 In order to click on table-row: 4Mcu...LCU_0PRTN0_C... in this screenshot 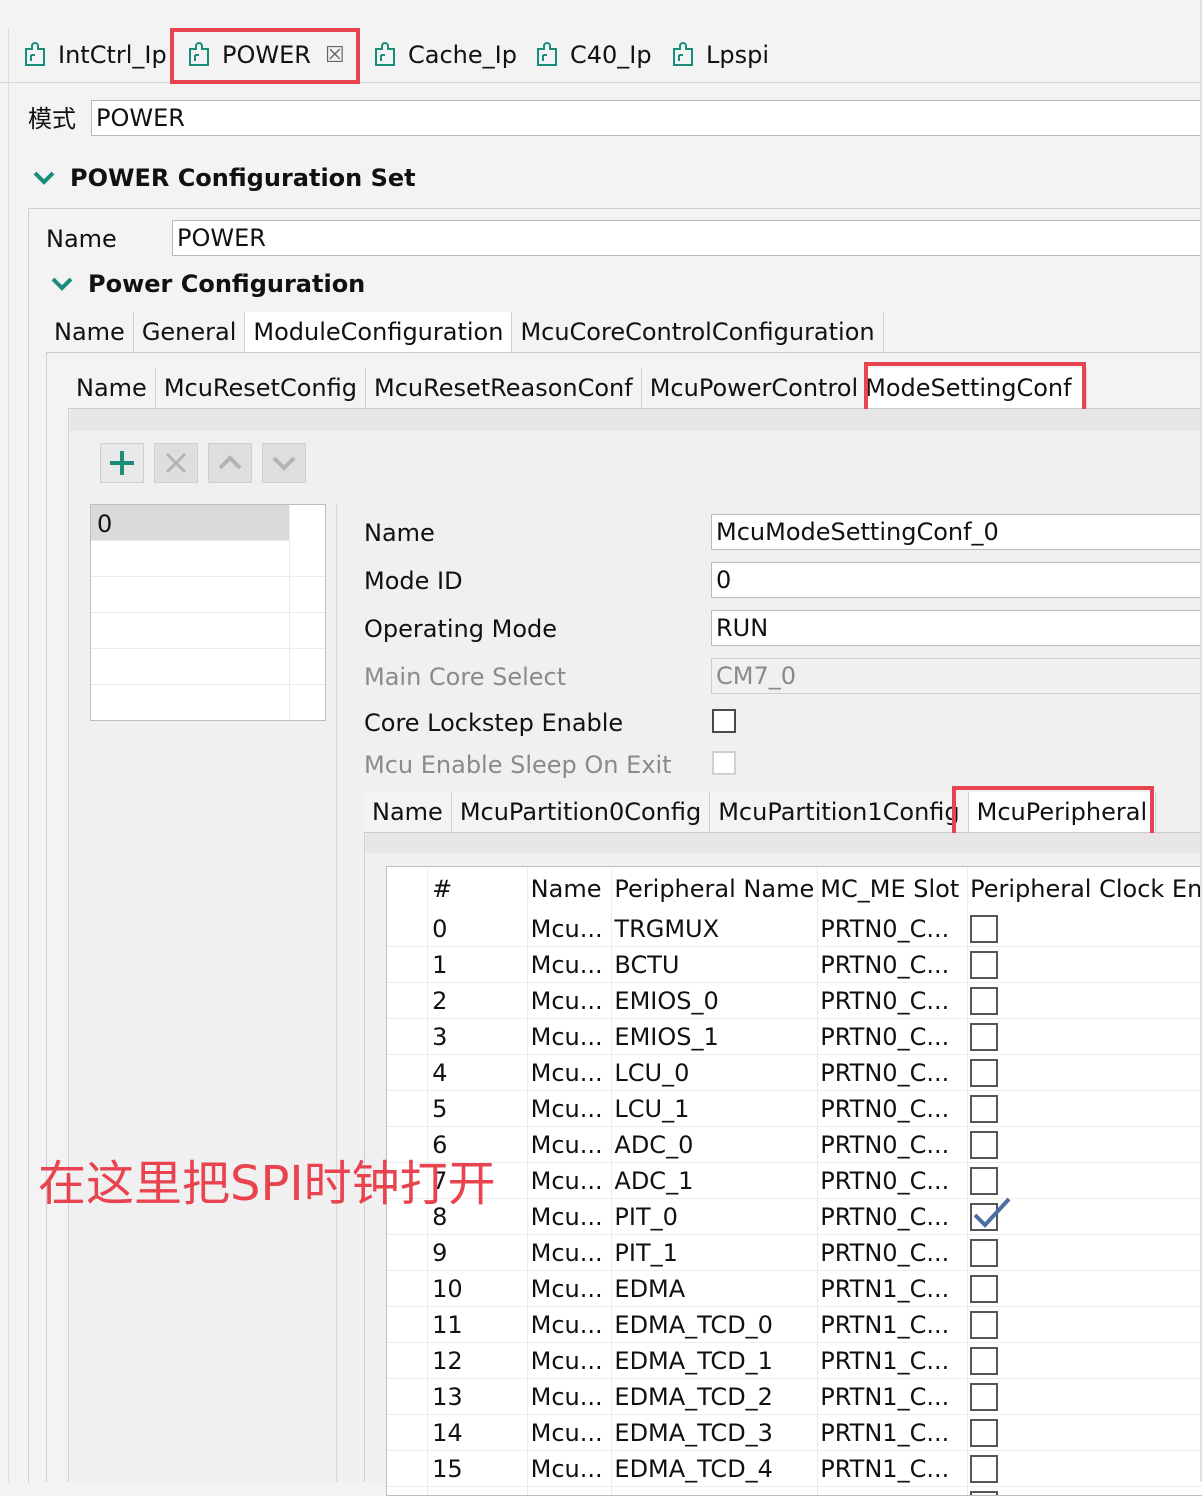, I will do `click(794, 1073)`.